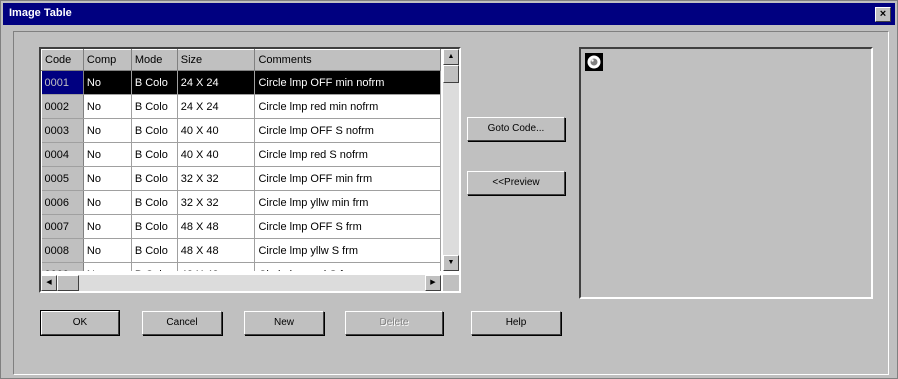 The width and height of the screenshot is (898, 379). What do you see at coordinates (347, 226) in the screenshot?
I see `cell-comments: Circle lmp OFF S frm` at bounding box center [347, 226].